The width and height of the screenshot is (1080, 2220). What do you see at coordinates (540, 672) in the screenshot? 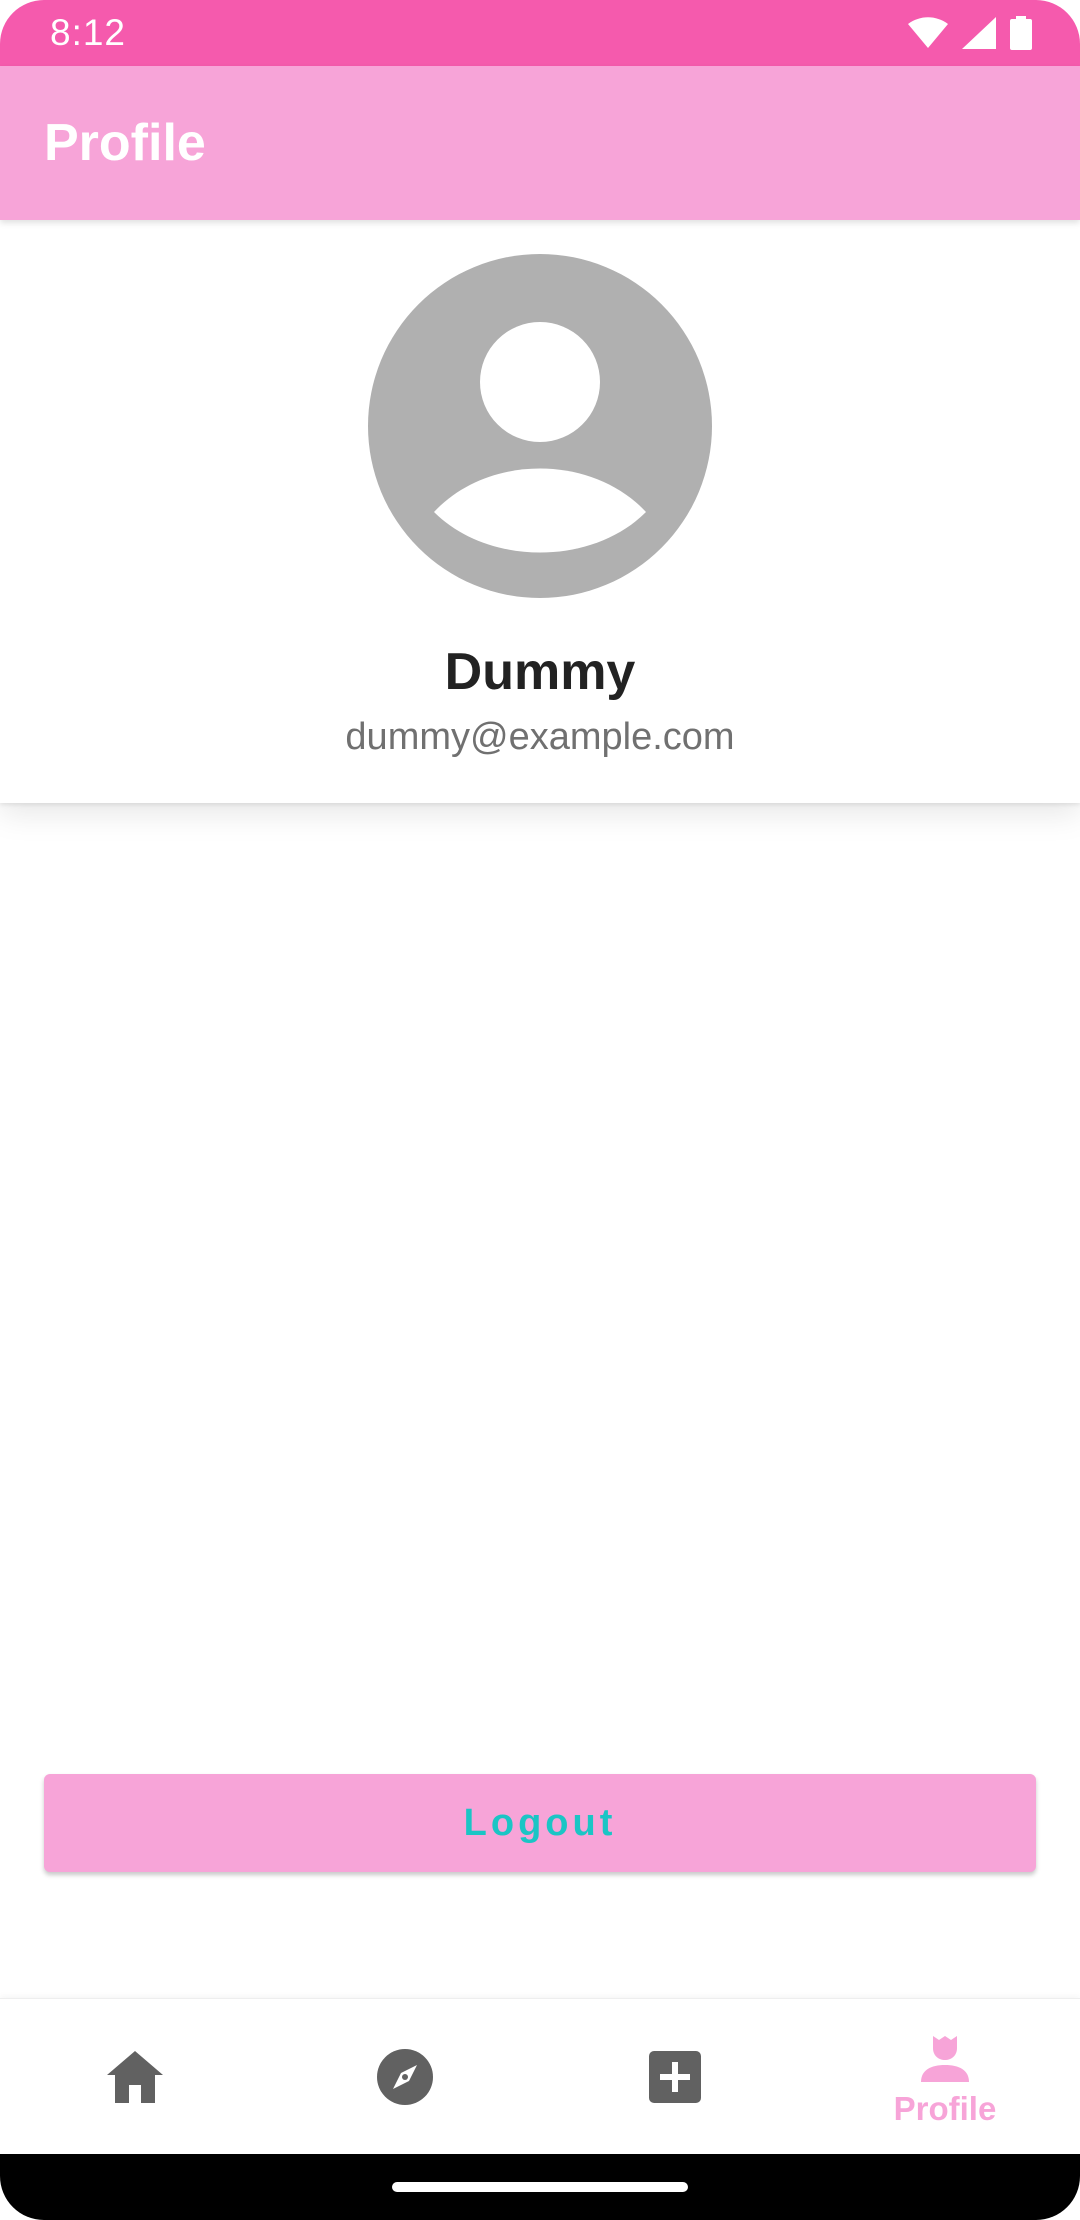
I see `profile-name: Dummy` at bounding box center [540, 672].